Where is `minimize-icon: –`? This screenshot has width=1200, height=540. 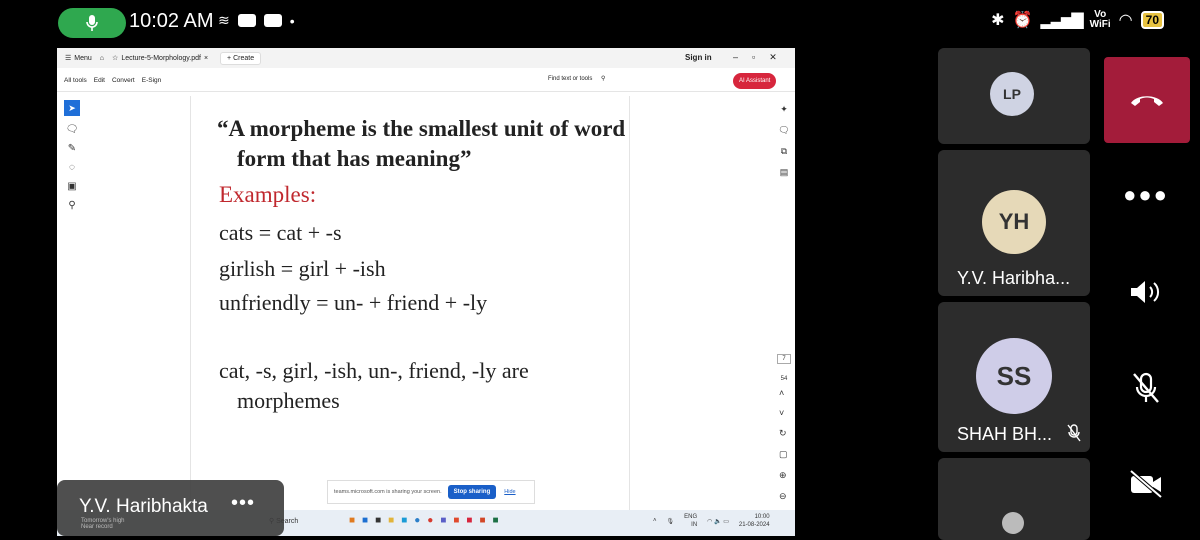
minimize-icon: – is located at coordinates (735, 57).